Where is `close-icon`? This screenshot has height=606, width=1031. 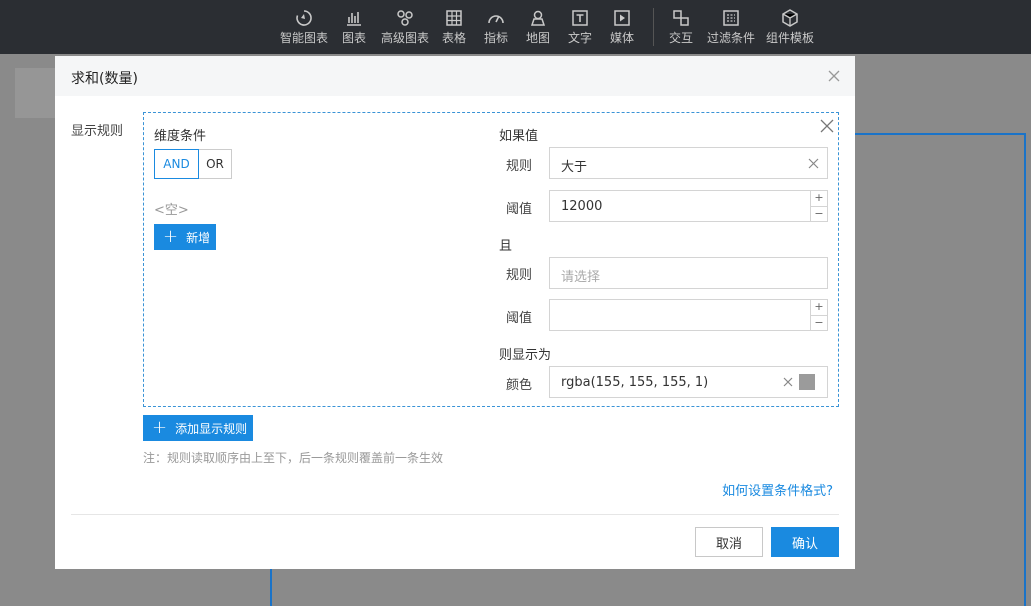 close-icon is located at coordinates (834, 76).